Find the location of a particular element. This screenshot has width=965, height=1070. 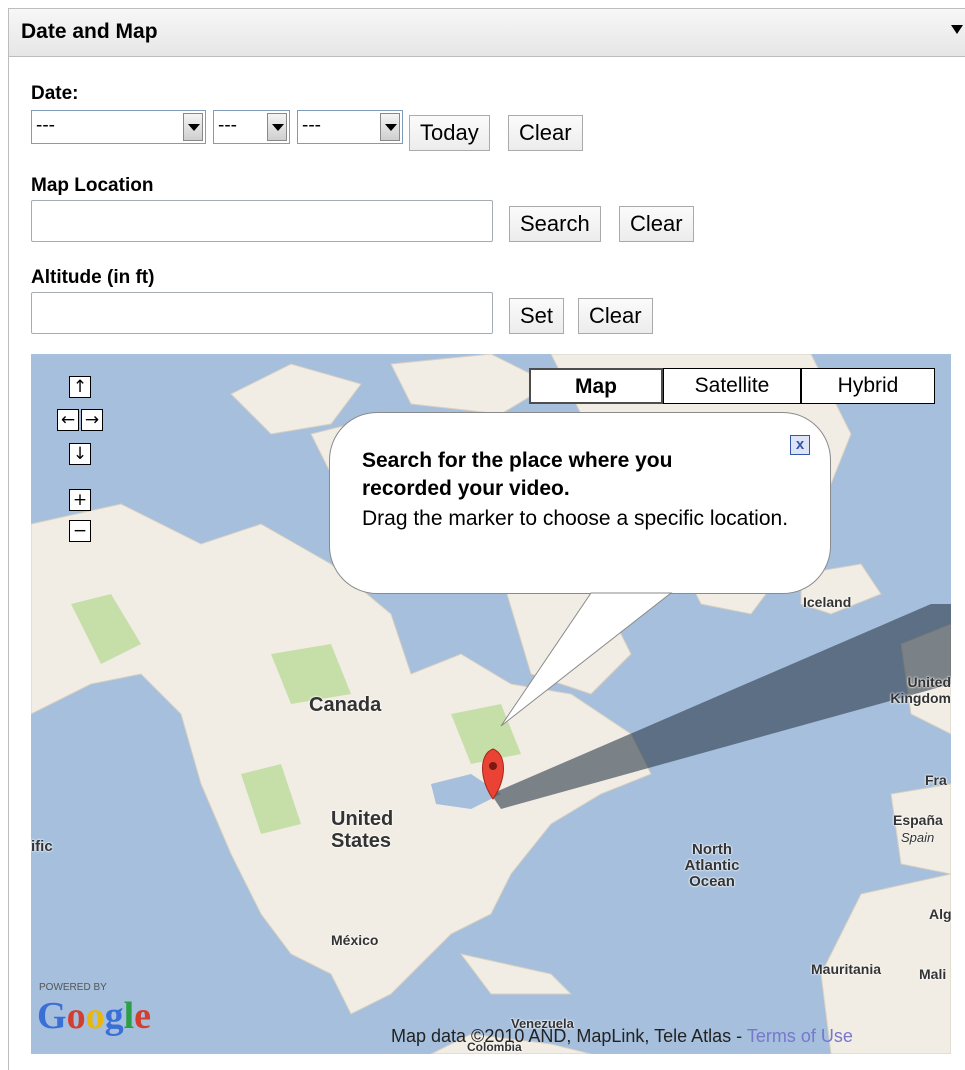

label-mali: Mali is located at coordinates (933, 974).